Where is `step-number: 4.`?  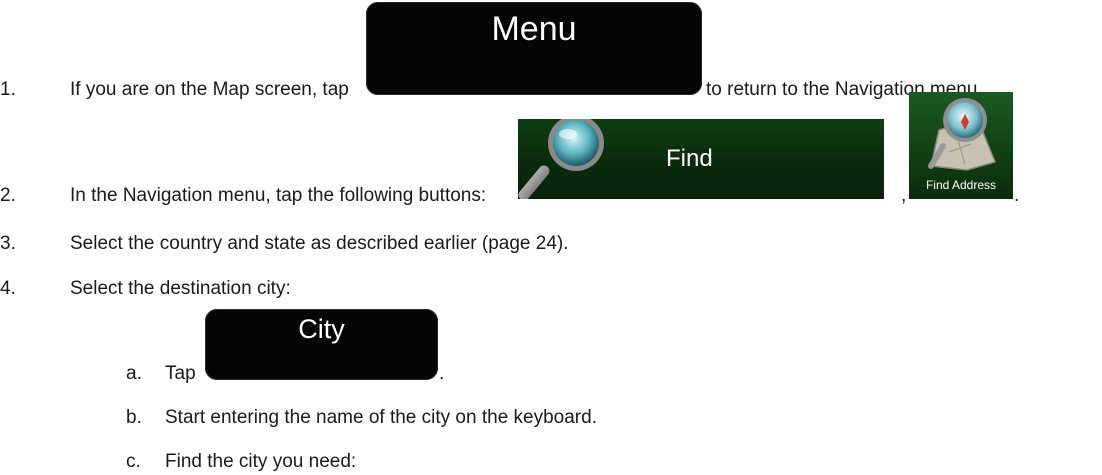
step-number: 4. is located at coordinates (8, 288).